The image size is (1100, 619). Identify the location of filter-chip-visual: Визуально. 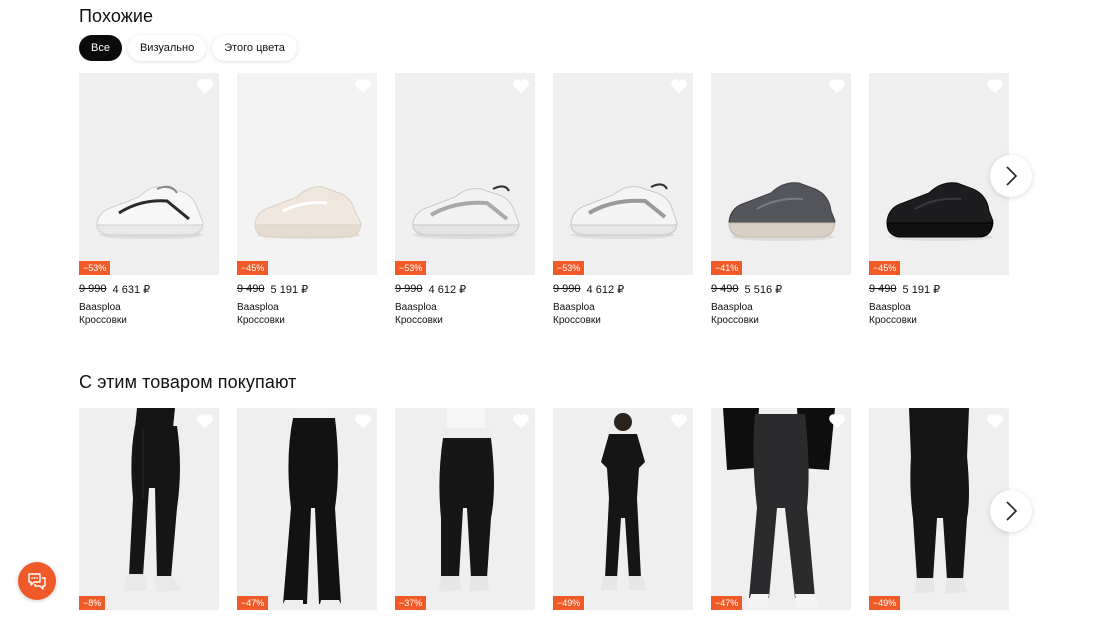
(167, 48).